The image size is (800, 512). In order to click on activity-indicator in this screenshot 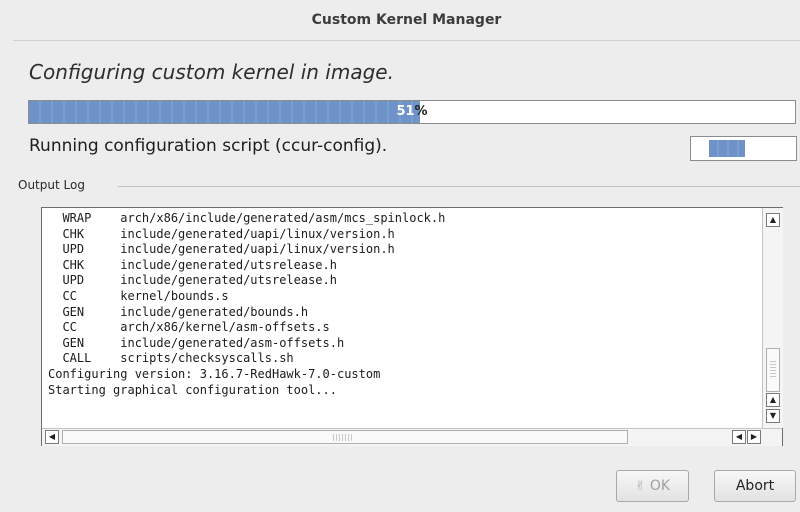, I will do `click(743, 148)`.